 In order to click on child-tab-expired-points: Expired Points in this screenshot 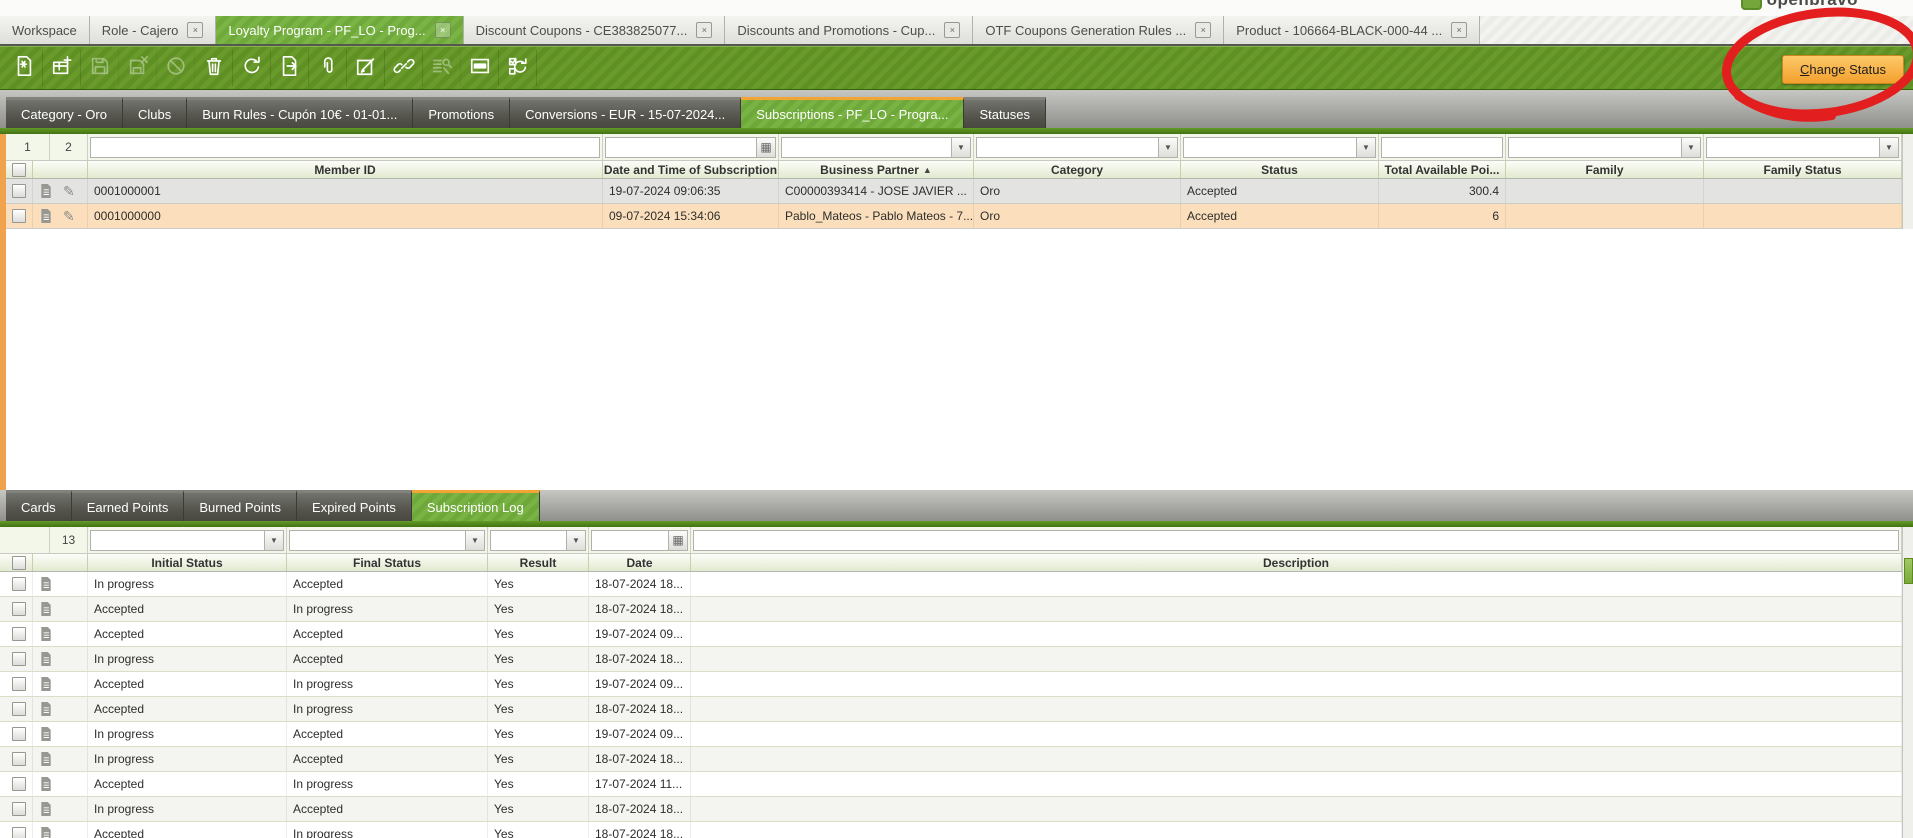, I will do `click(354, 505)`.